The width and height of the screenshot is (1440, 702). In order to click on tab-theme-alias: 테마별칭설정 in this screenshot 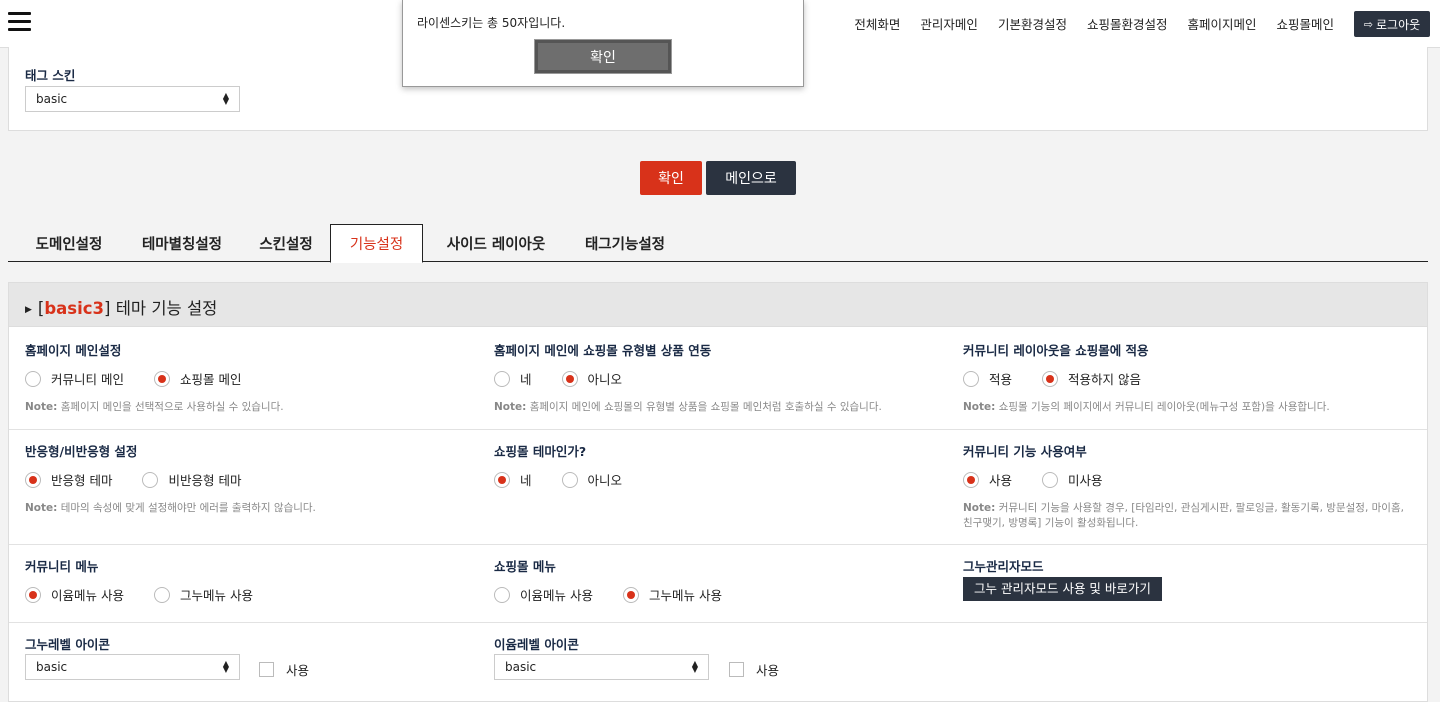, I will do `click(182, 243)`.